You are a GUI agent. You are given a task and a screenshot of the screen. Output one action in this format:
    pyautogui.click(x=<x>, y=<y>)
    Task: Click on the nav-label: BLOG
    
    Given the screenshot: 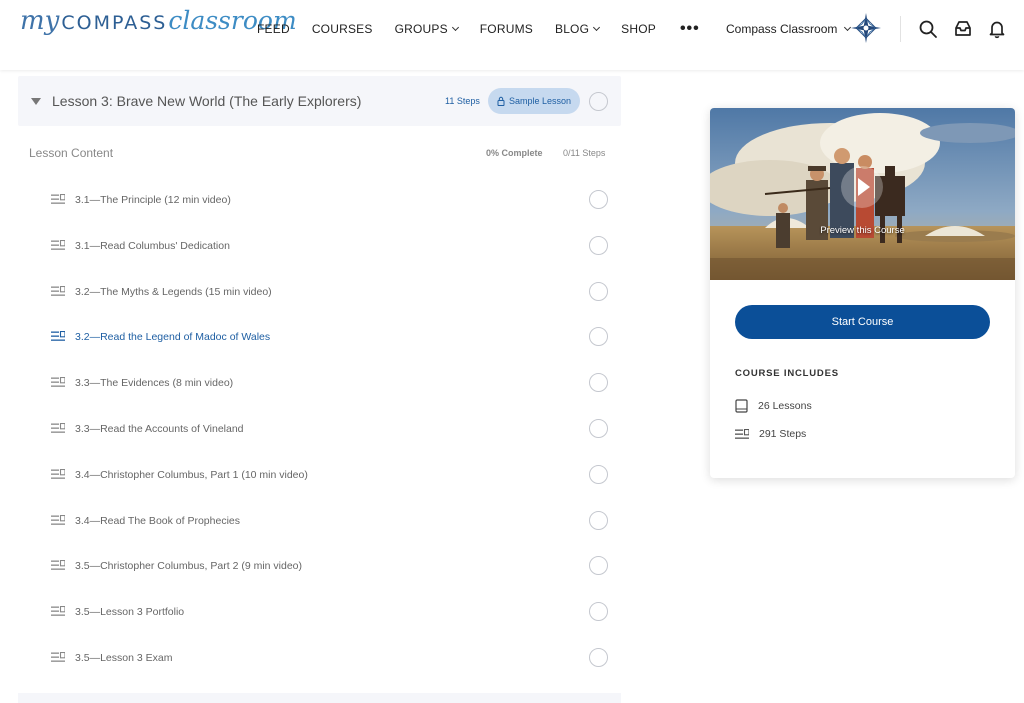 What is the action you would take?
    pyautogui.click(x=572, y=29)
    